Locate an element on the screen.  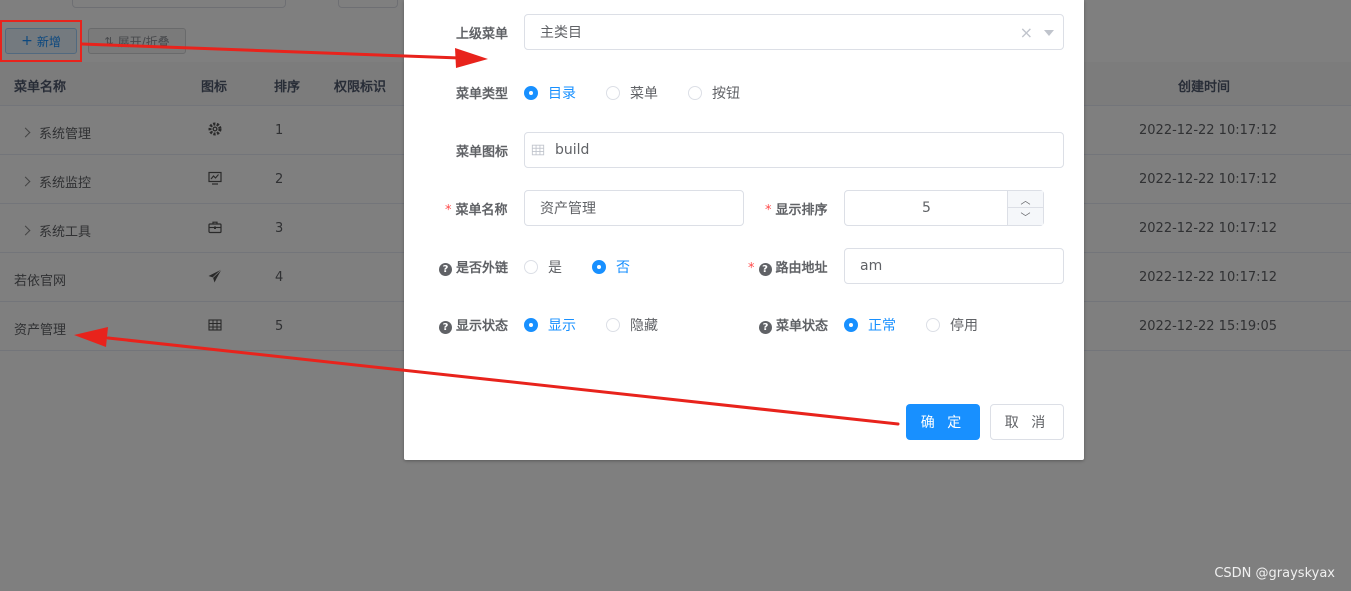
visible-radio-show: 显示 is located at coordinates (550, 325).